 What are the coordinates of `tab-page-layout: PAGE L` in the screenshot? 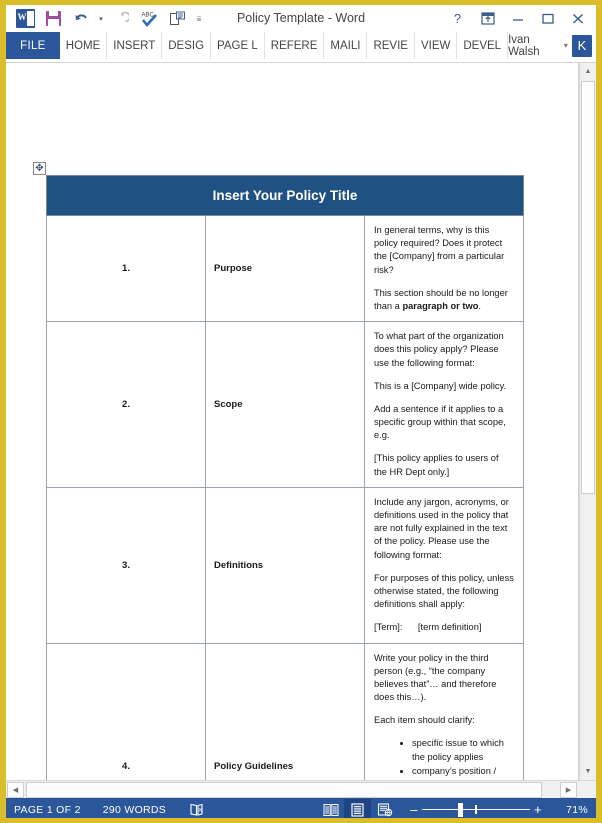 It's located at (238, 45).